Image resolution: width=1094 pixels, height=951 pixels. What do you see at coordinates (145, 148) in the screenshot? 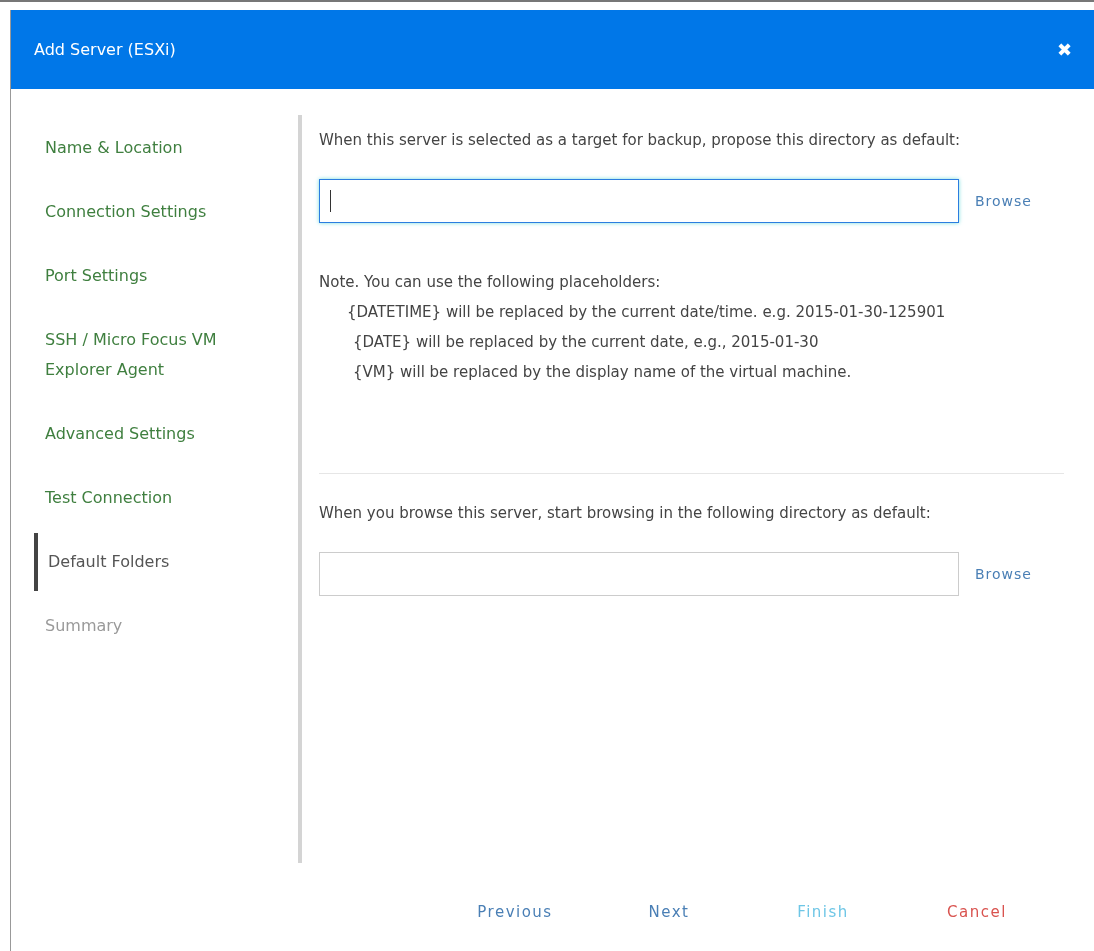
I see `wizard-step: Name & Location` at bounding box center [145, 148].